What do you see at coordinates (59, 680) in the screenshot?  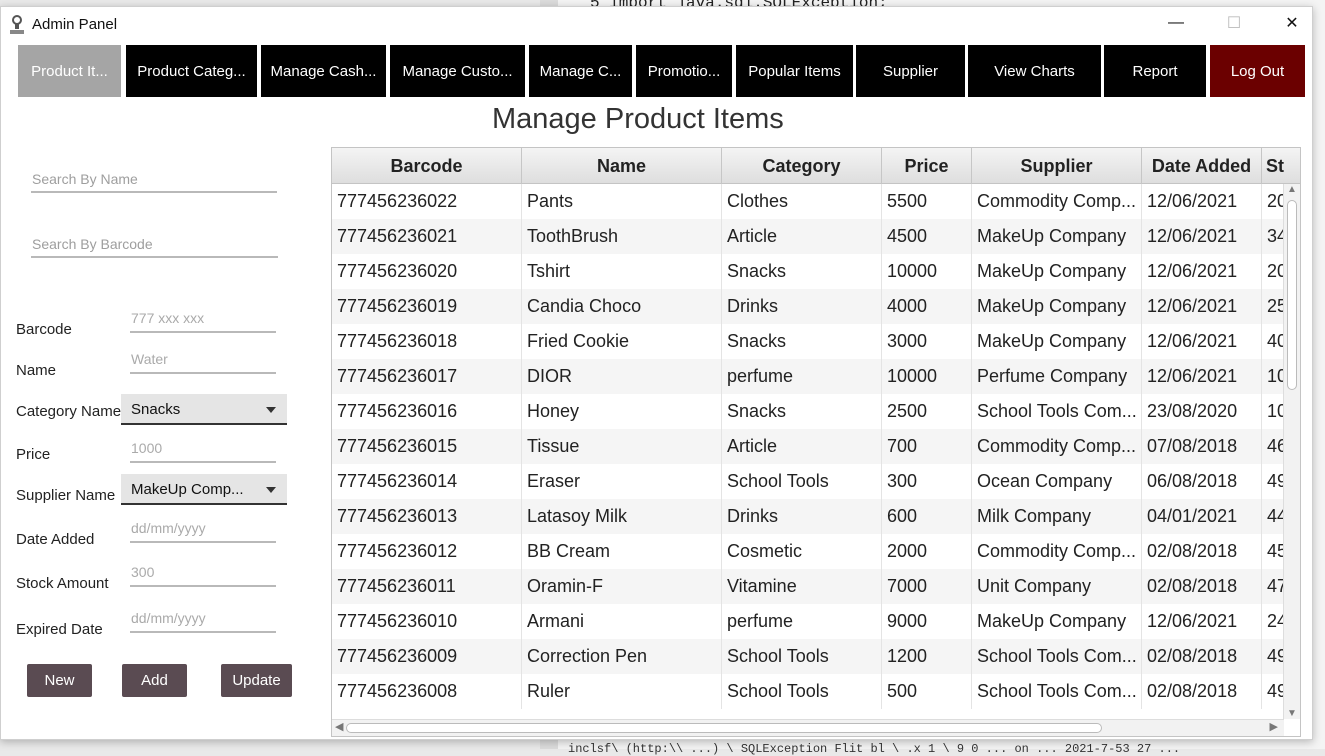 I see `new-button: New` at bounding box center [59, 680].